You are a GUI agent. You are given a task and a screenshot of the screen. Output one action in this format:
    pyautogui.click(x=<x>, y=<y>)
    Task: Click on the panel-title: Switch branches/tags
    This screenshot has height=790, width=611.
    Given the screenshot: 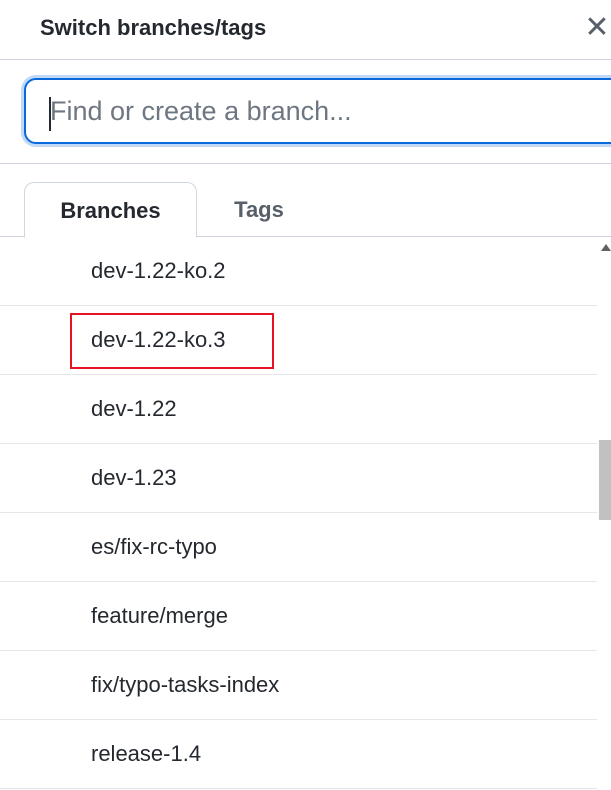 What is the action you would take?
    pyautogui.click(x=153, y=27)
    